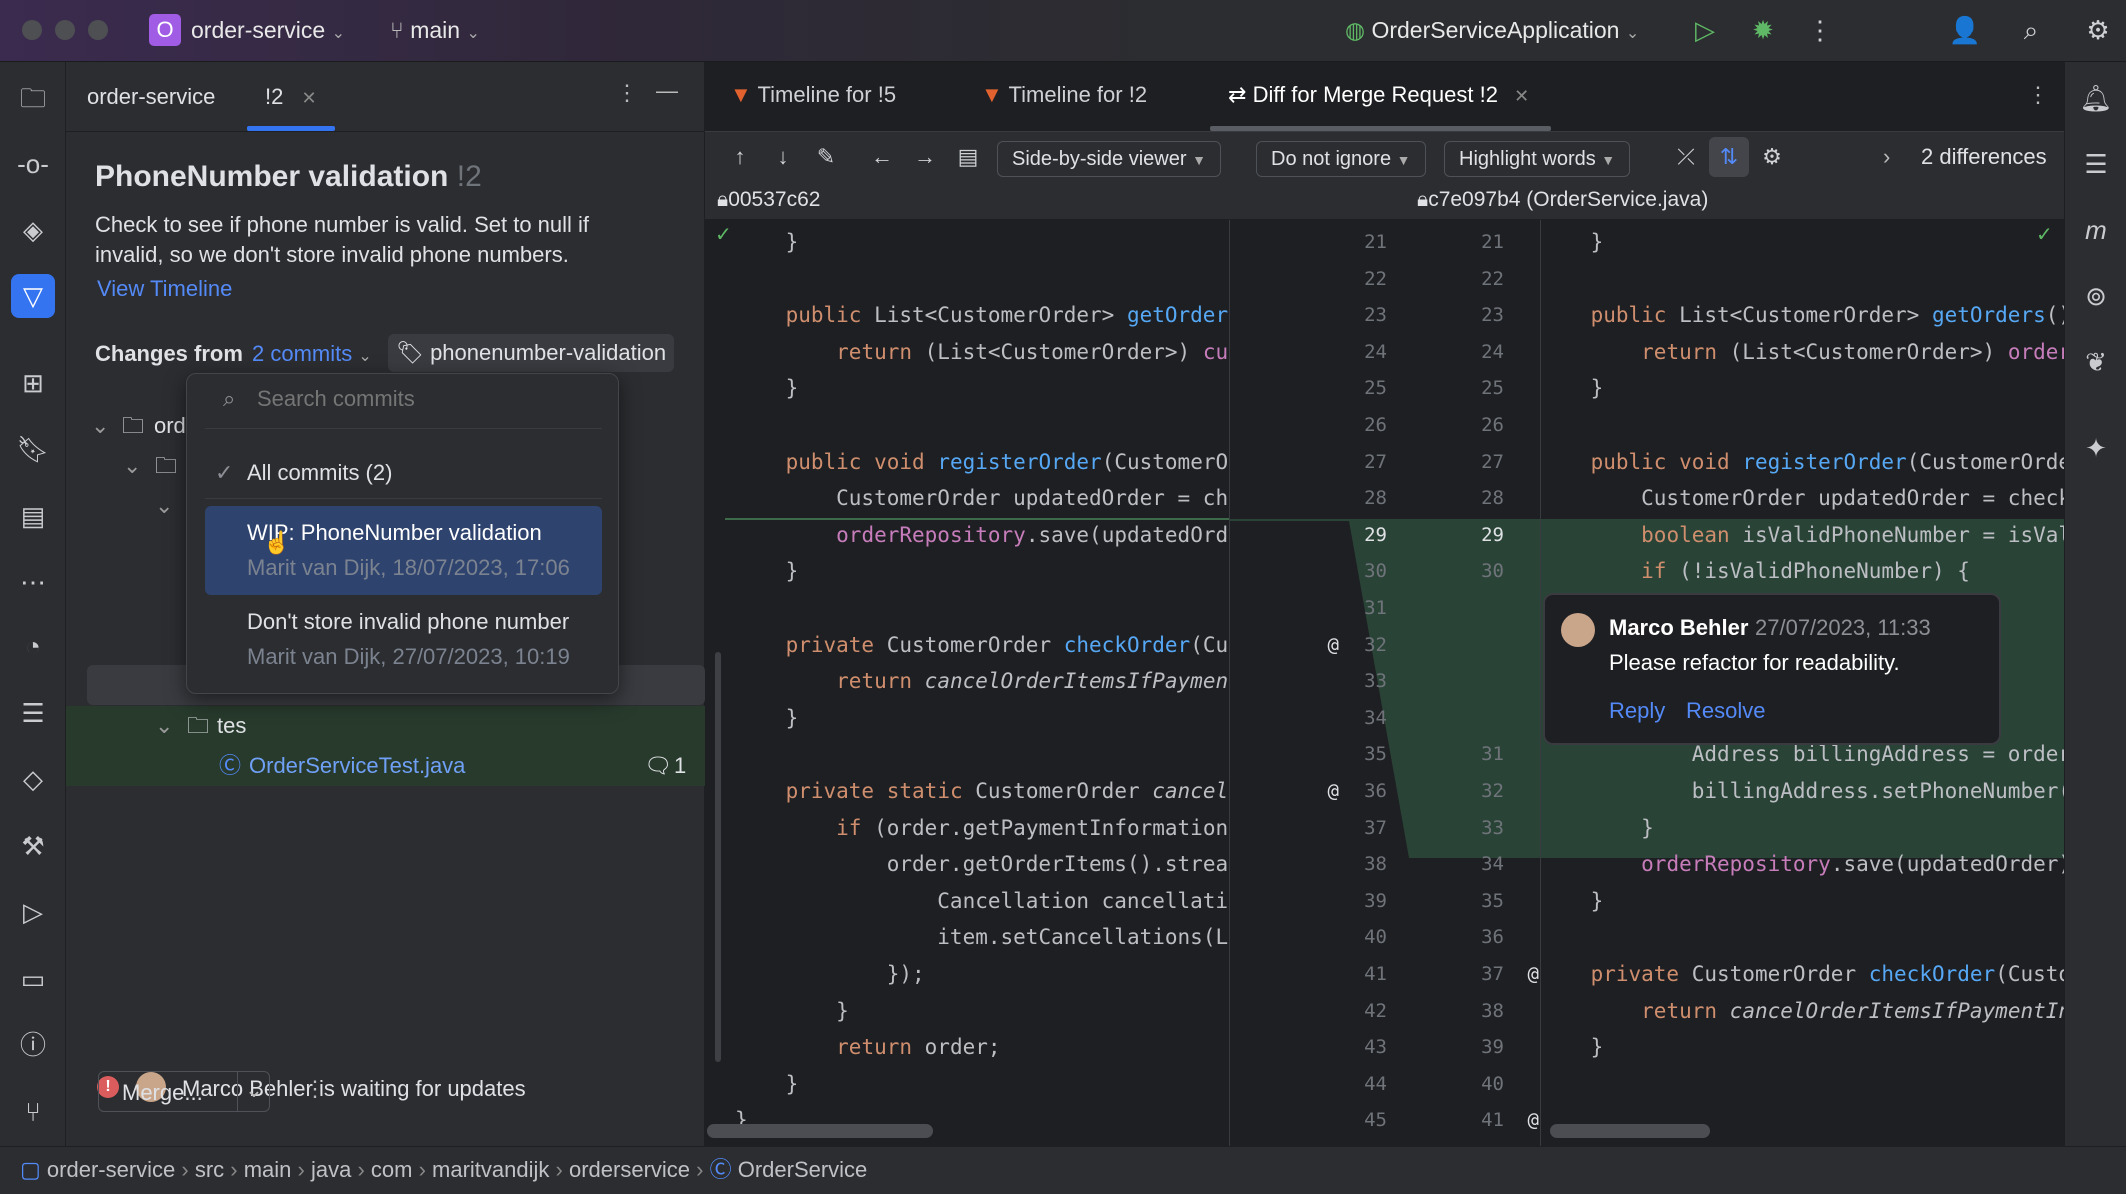 The image size is (2126, 1194). What do you see at coordinates (469, 176) in the screenshot?
I see `mr-id: !2` at bounding box center [469, 176].